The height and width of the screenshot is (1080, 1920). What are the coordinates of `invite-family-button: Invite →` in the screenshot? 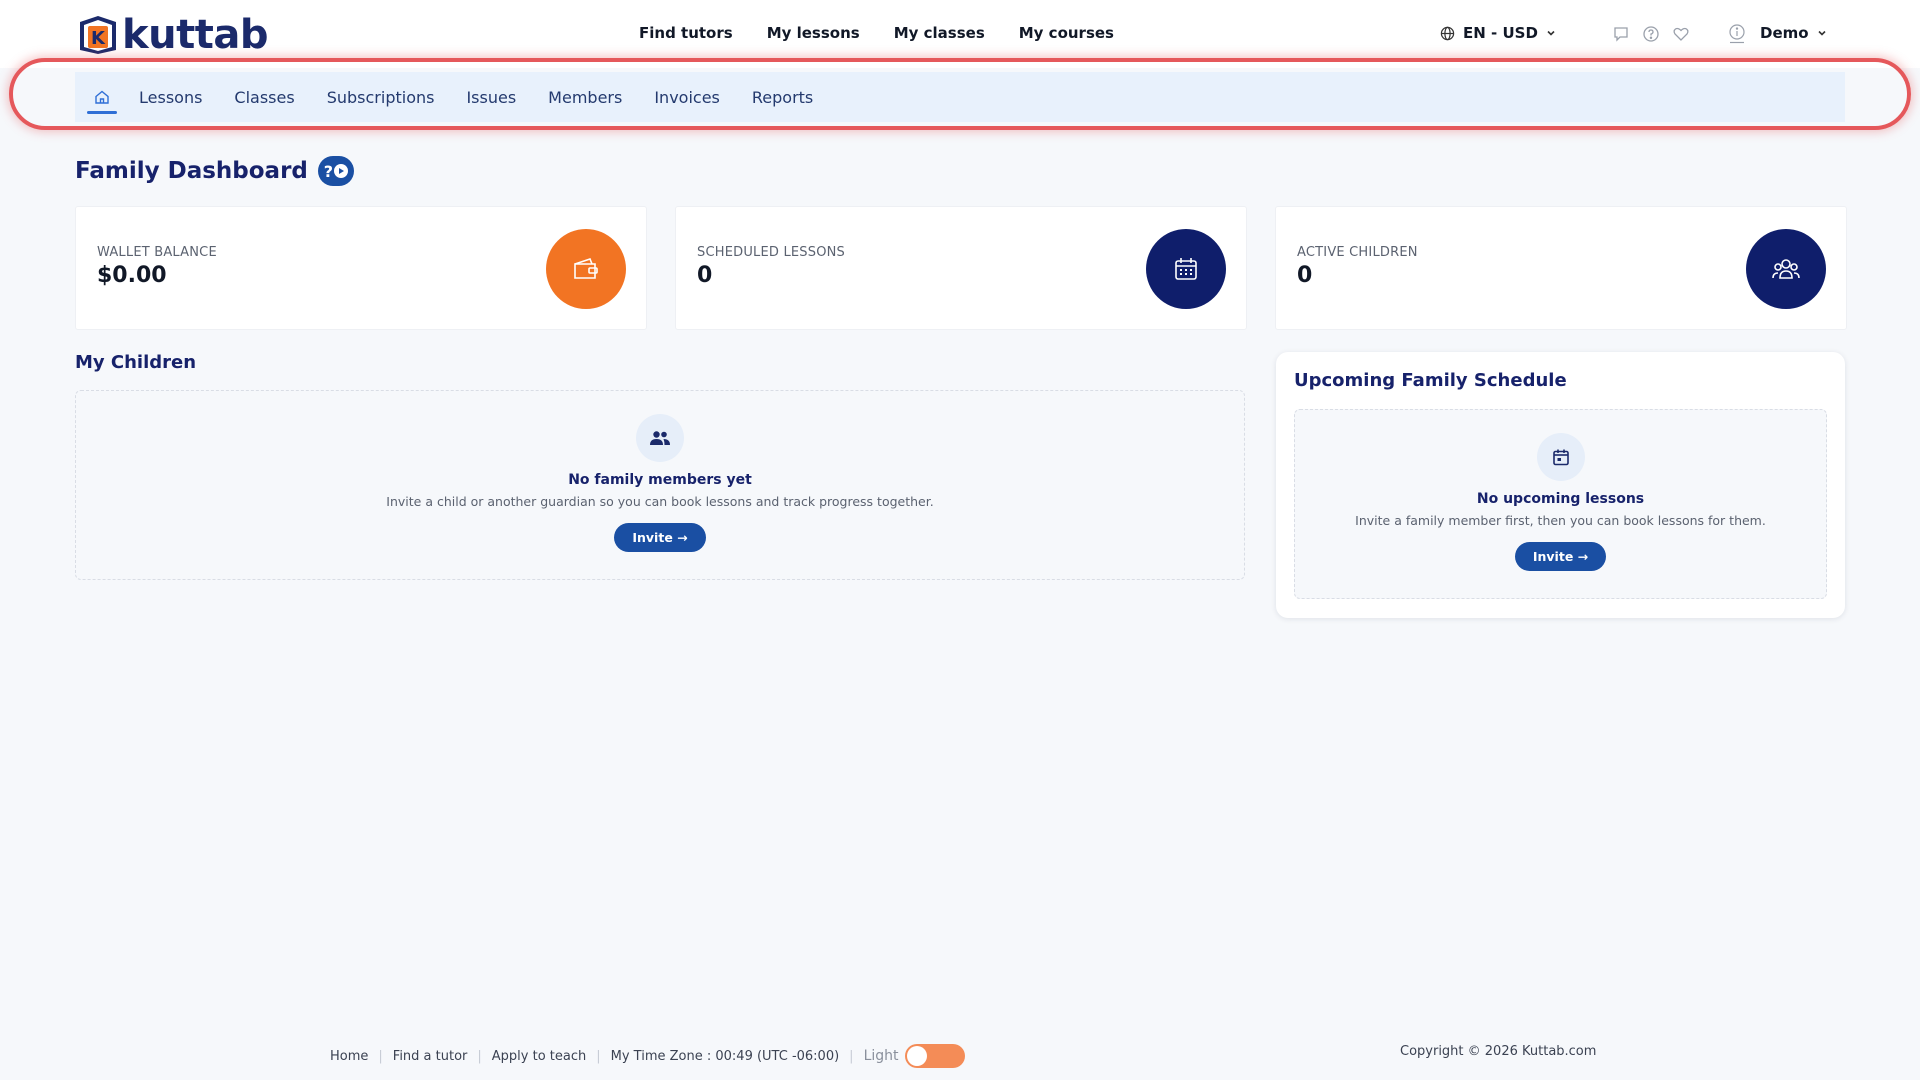 It's located at (1560, 556).